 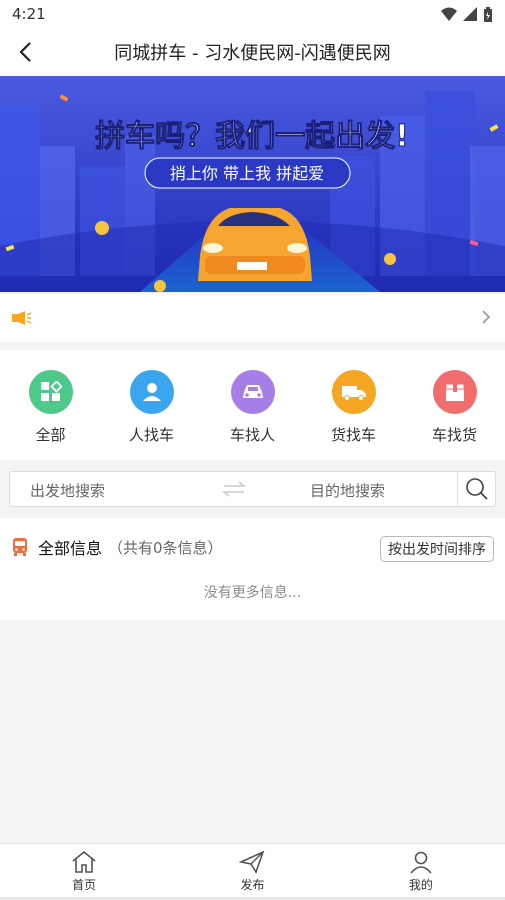 What do you see at coordinates (165, 547) in the screenshot?
I see `info-count: （共有0条信息）` at bounding box center [165, 547].